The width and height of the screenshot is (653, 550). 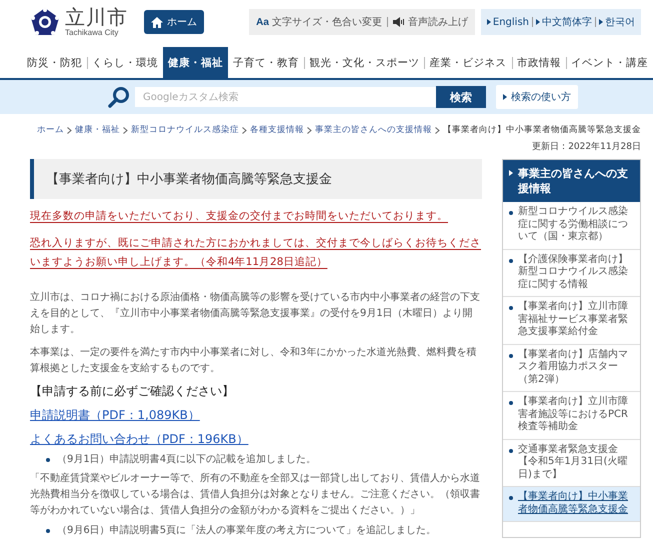 I want to click on breadcrumb-link: 各種支援情報, so click(x=277, y=130).